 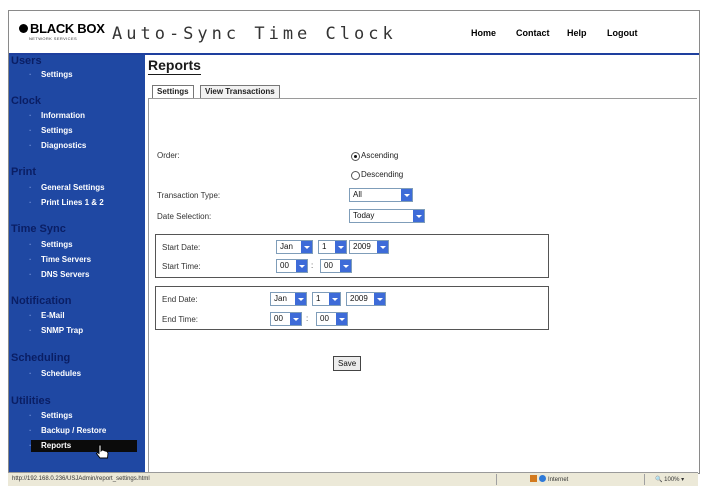 What do you see at coordinates (56, 330) in the screenshot?
I see `sidebar-item-snmp-trap: SNMP Trap` at bounding box center [56, 330].